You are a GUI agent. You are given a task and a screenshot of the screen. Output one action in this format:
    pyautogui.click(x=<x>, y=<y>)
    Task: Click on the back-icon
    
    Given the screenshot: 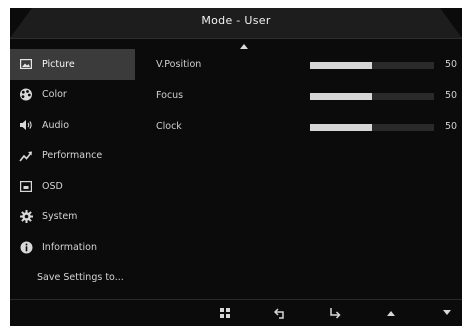 What is the action you would take?
    pyautogui.click(x=280, y=313)
    